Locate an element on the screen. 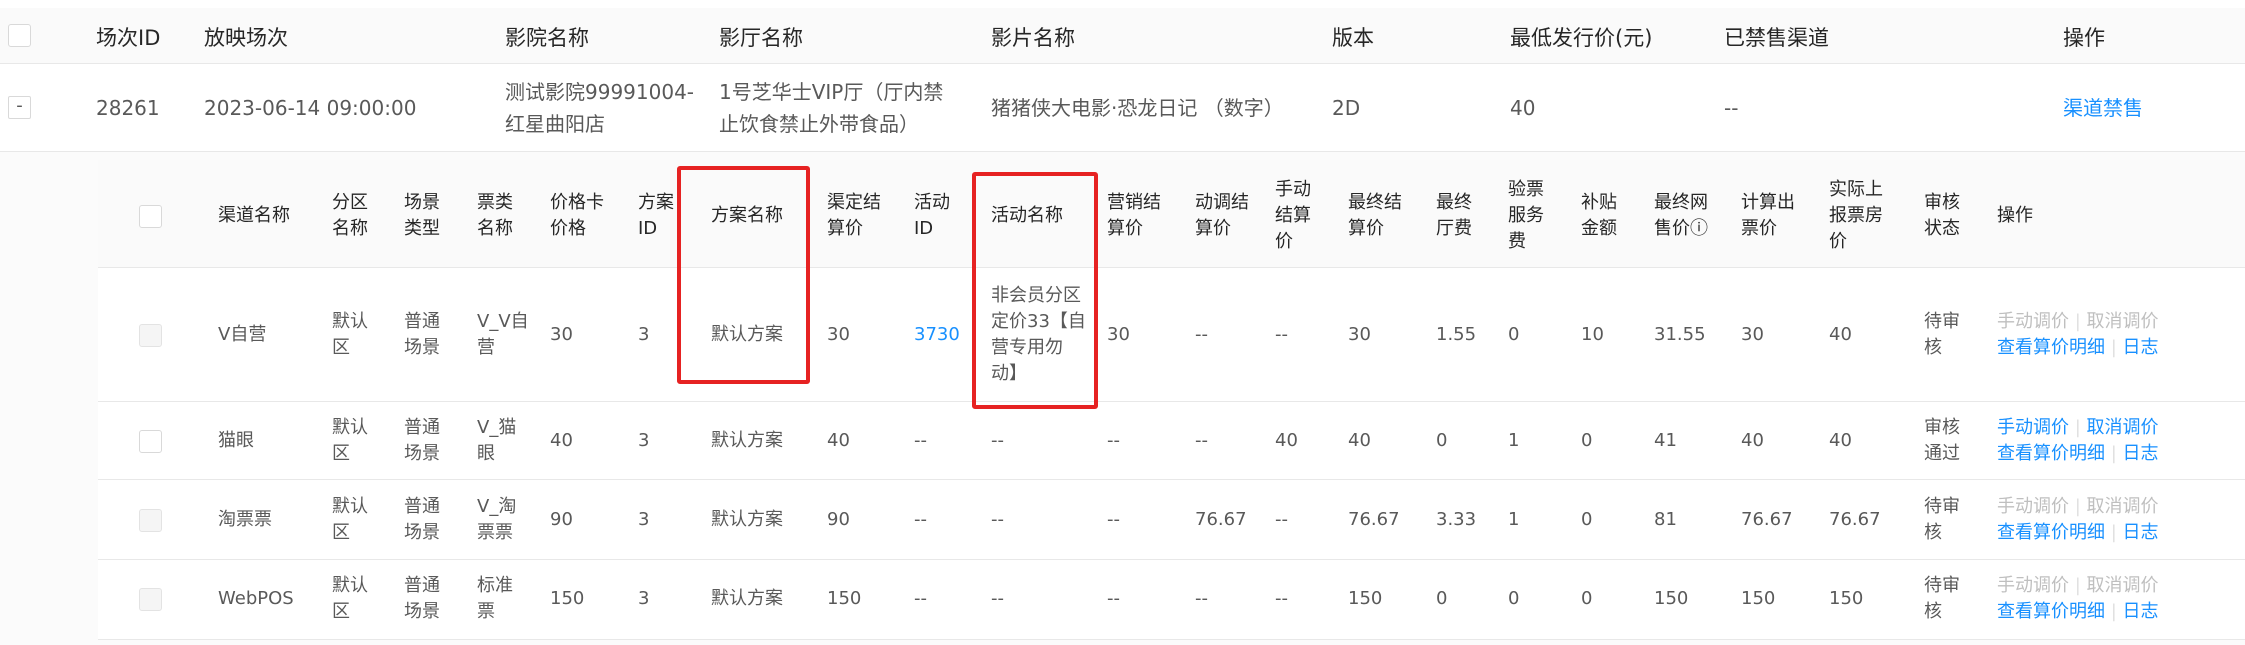 This screenshot has height=645, width=2245. channel-settle-price: 30 is located at coordinates (838, 334).